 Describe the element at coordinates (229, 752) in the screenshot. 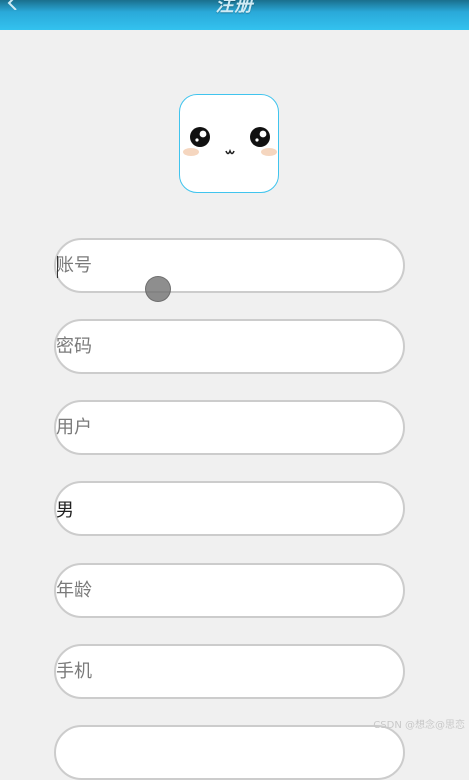

I see `partial-field` at that location.